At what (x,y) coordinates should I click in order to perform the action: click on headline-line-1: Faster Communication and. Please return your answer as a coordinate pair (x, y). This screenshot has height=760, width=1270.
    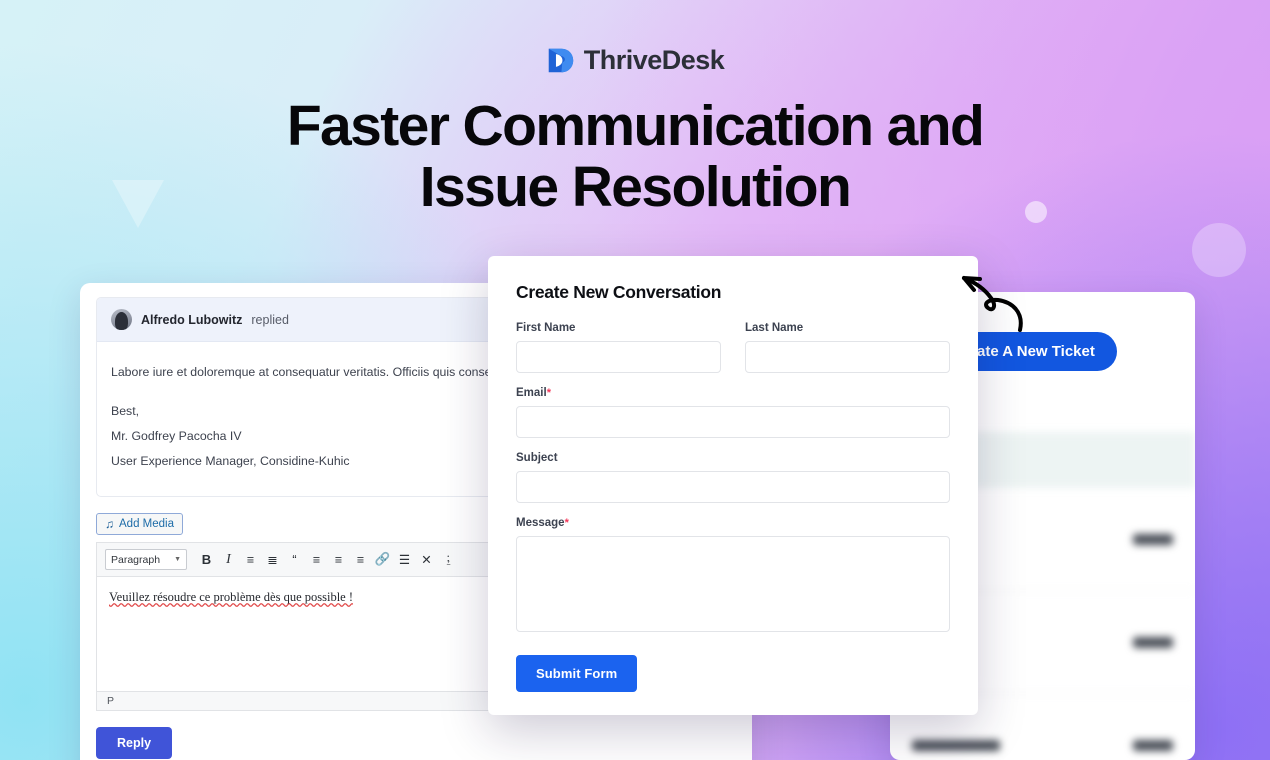
    Looking at the image, I should click on (635, 126).